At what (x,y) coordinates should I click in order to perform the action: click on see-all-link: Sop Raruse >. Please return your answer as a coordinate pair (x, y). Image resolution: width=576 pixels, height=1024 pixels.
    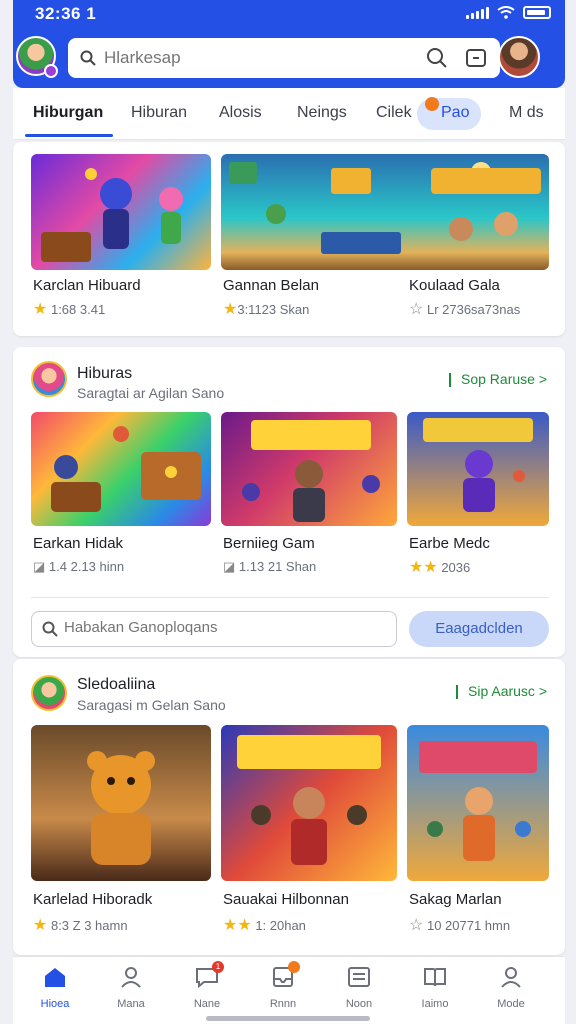
    Looking at the image, I should click on (498, 379).